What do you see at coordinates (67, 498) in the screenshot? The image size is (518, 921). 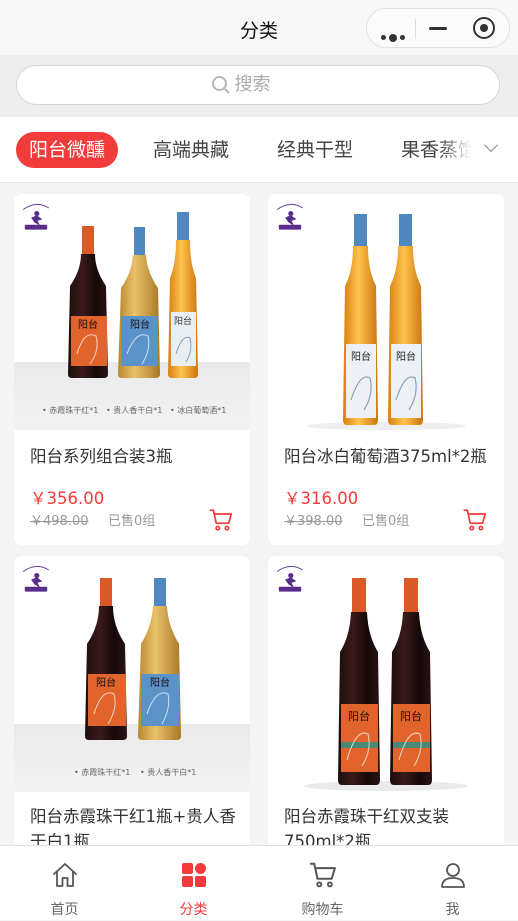 I see `product-price: ￥356.00` at bounding box center [67, 498].